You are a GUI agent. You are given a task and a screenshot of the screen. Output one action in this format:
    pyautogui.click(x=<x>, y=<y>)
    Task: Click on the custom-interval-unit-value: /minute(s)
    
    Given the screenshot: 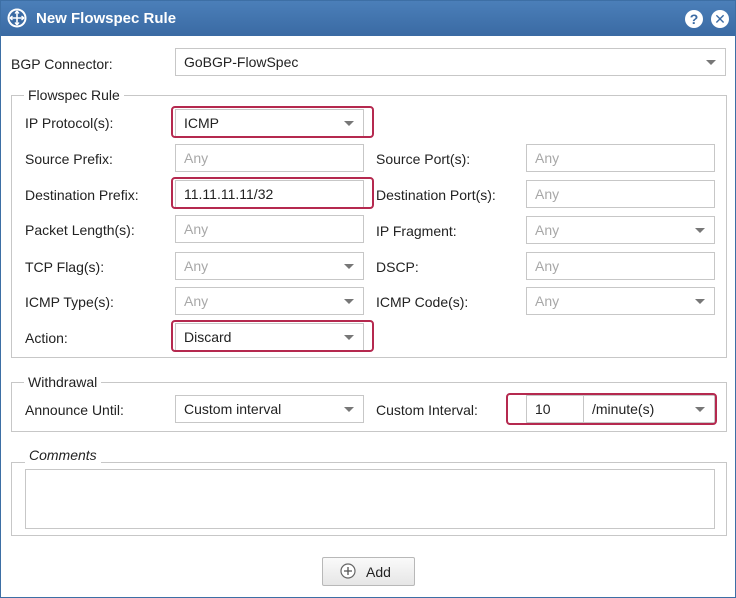 What is the action you would take?
    pyautogui.click(x=623, y=409)
    